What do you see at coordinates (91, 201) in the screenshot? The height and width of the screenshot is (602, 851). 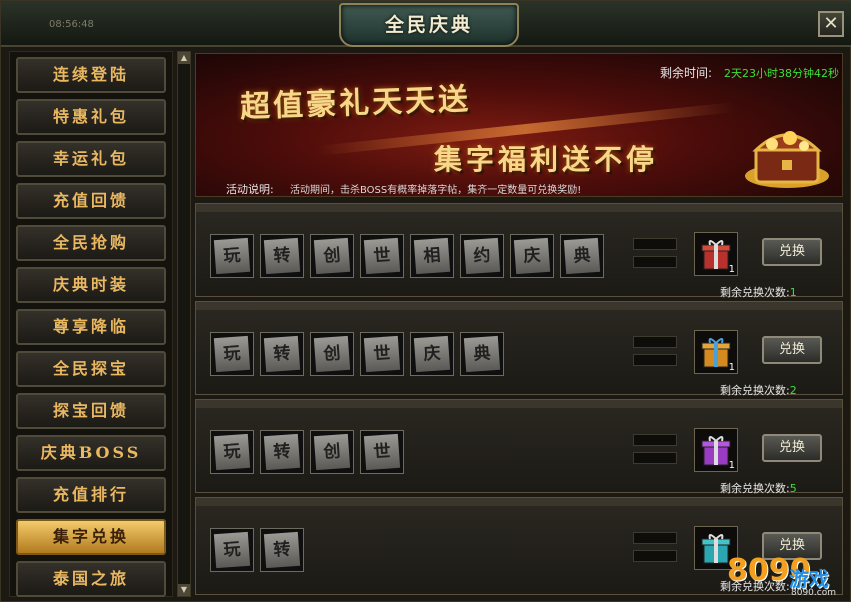 I see `sidebar-item-recharge-reward: 充值回馈` at bounding box center [91, 201].